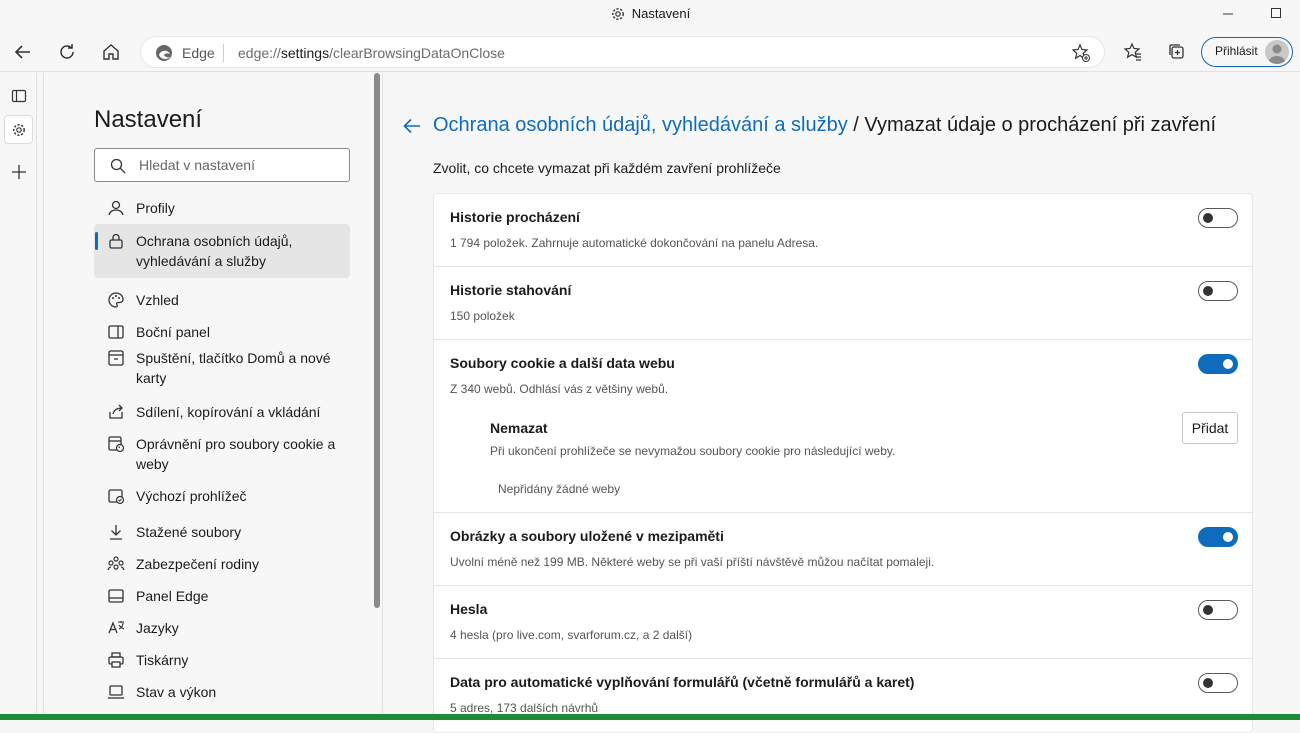  What do you see at coordinates (176, 692) in the screenshot?
I see `sidebar-item-label: Stav a výkon` at bounding box center [176, 692].